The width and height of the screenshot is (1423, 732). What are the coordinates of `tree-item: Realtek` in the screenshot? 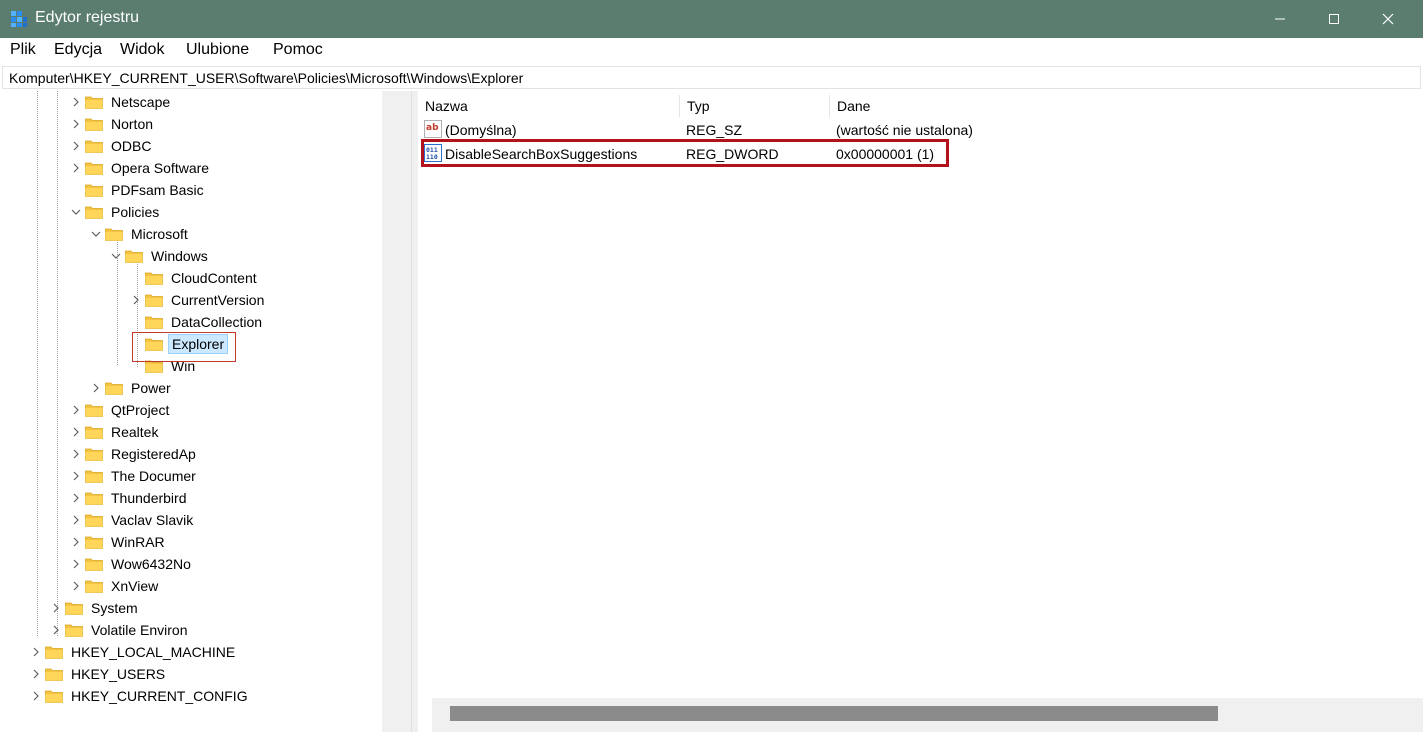 It's located at (115, 432).